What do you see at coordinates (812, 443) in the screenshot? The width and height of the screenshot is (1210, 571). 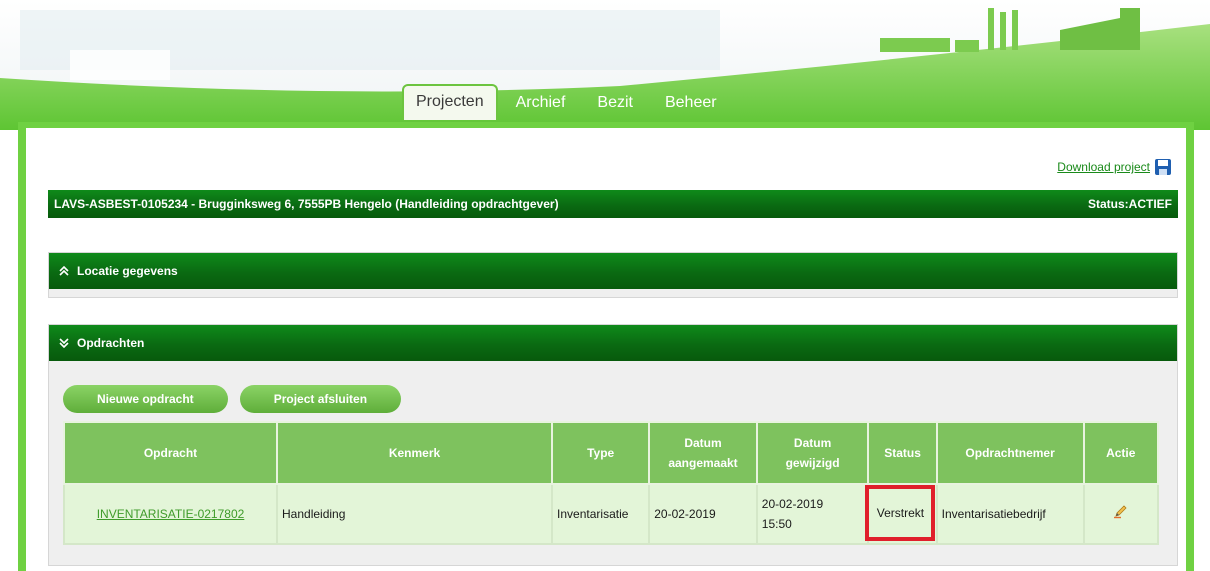 I see `col-header-datum-gewijzigd-line1: Datum` at bounding box center [812, 443].